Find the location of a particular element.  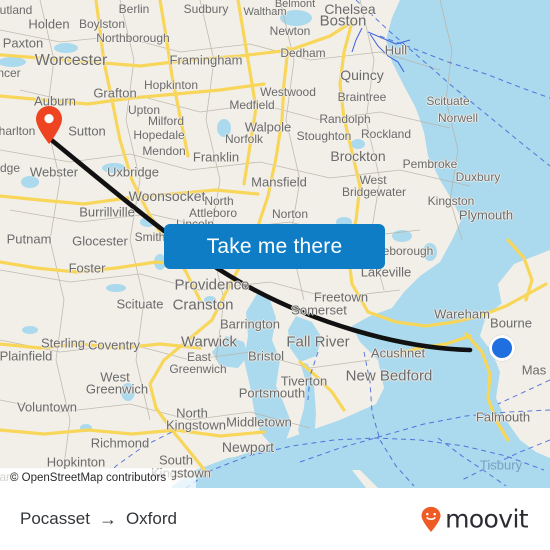

pin-shape is located at coordinates (49, 125).